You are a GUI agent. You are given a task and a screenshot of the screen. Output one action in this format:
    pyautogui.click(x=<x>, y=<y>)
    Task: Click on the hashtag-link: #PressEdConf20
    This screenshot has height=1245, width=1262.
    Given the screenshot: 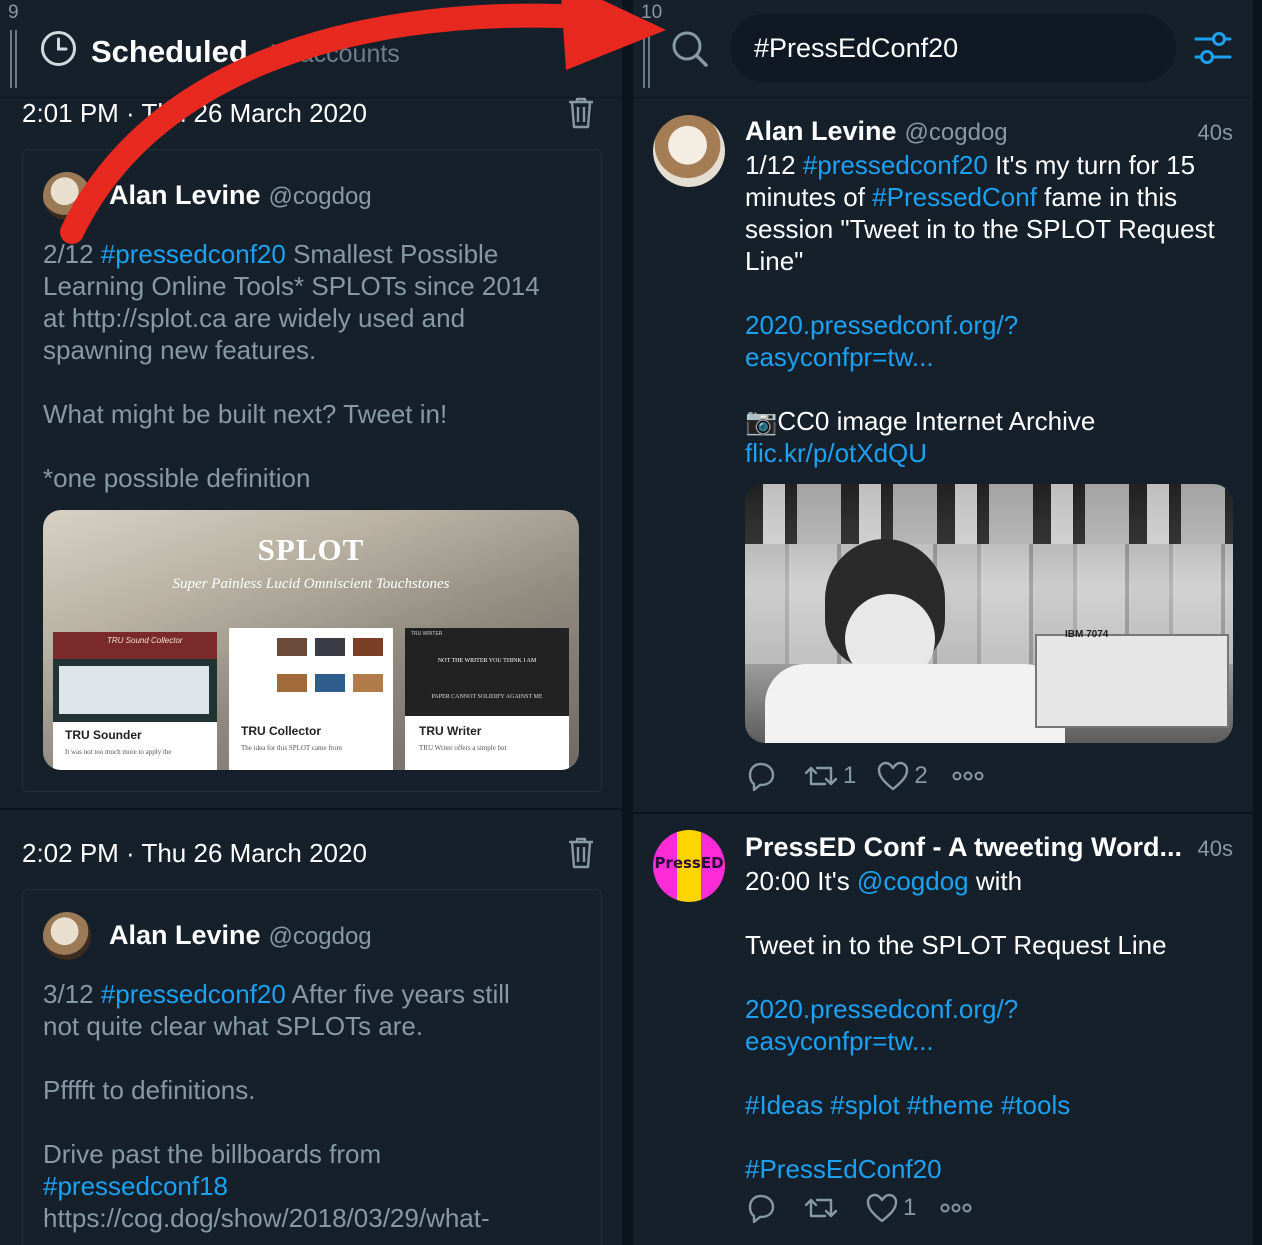 What is the action you would take?
    pyautogui.click(x=991, y=1169)
    